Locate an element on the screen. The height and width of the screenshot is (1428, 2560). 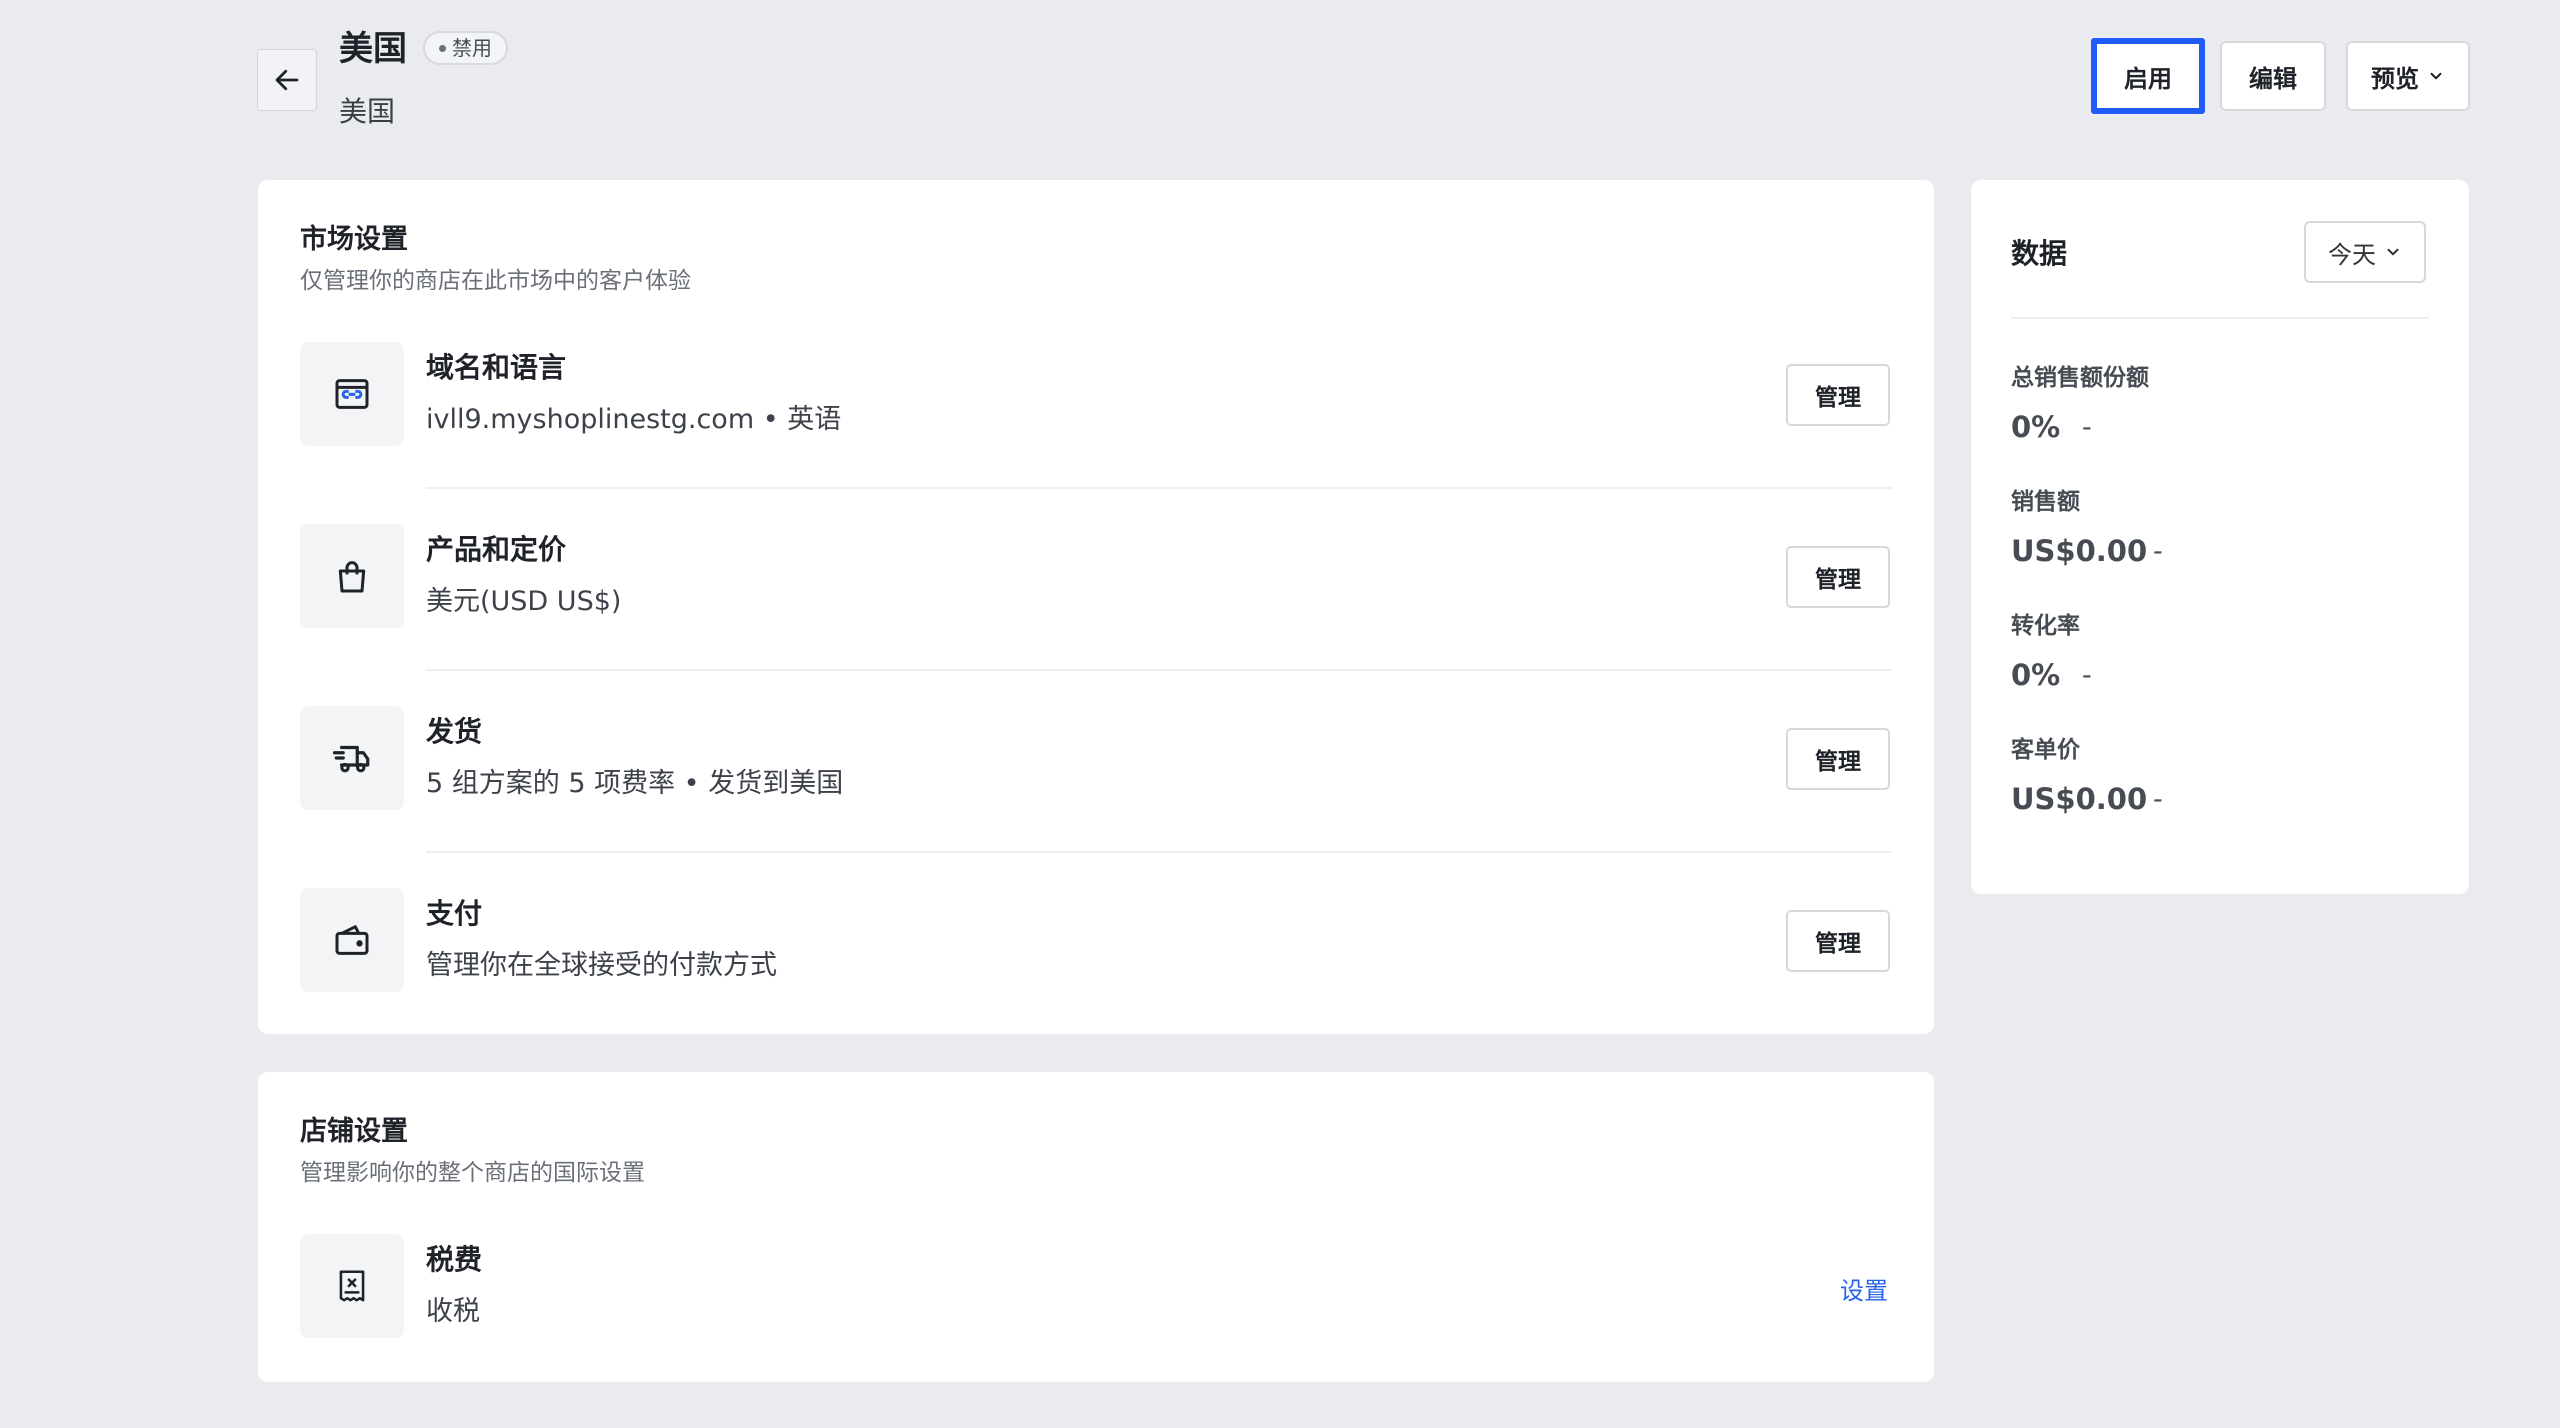
page-subtitle: 美国 is located at coordinates (367, 111).